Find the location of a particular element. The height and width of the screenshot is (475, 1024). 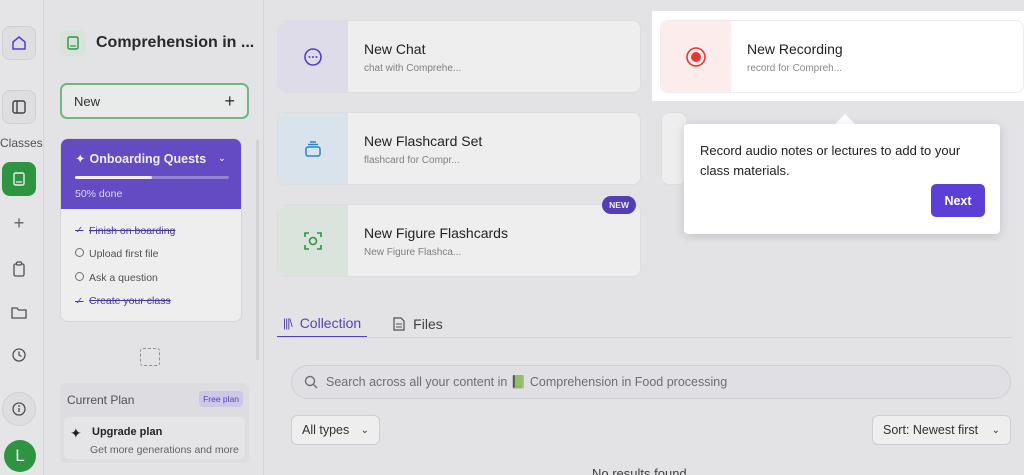

flashcard-icon-box is located at coordinates (313, 148).